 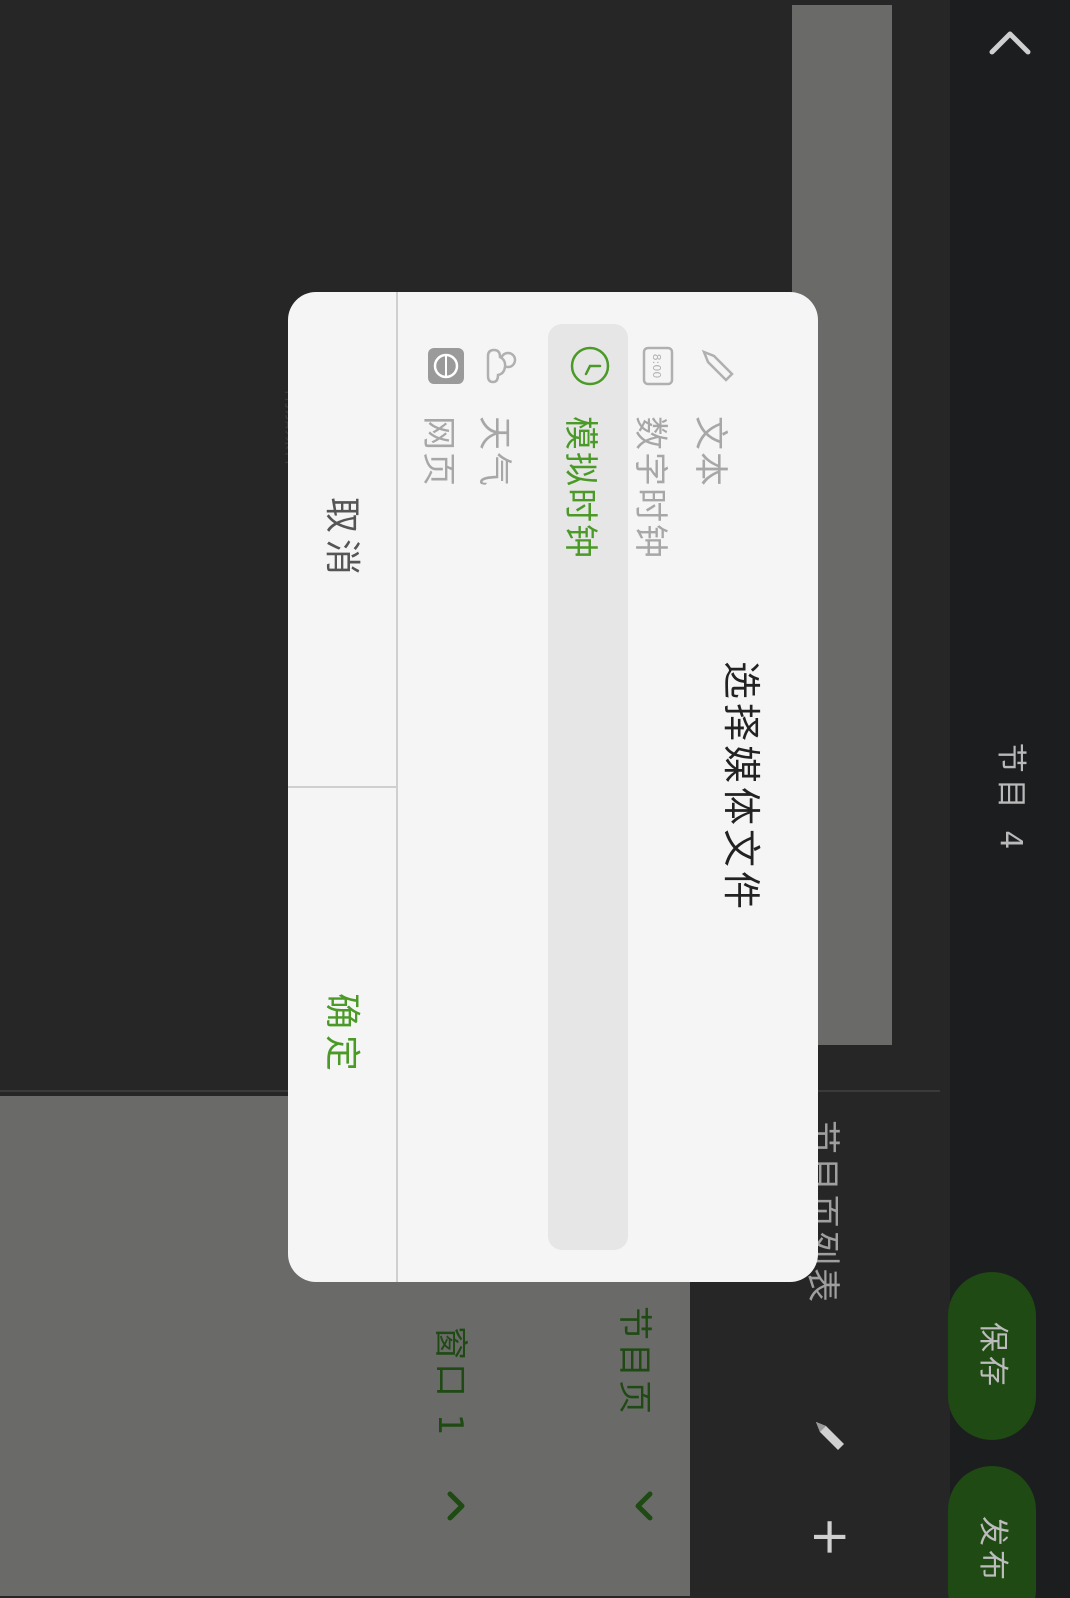 What do you see at coordinates (343, 787) in the screenshot?
I see `dialog-footer: 取消 确定` at bounding box center [343, 787].